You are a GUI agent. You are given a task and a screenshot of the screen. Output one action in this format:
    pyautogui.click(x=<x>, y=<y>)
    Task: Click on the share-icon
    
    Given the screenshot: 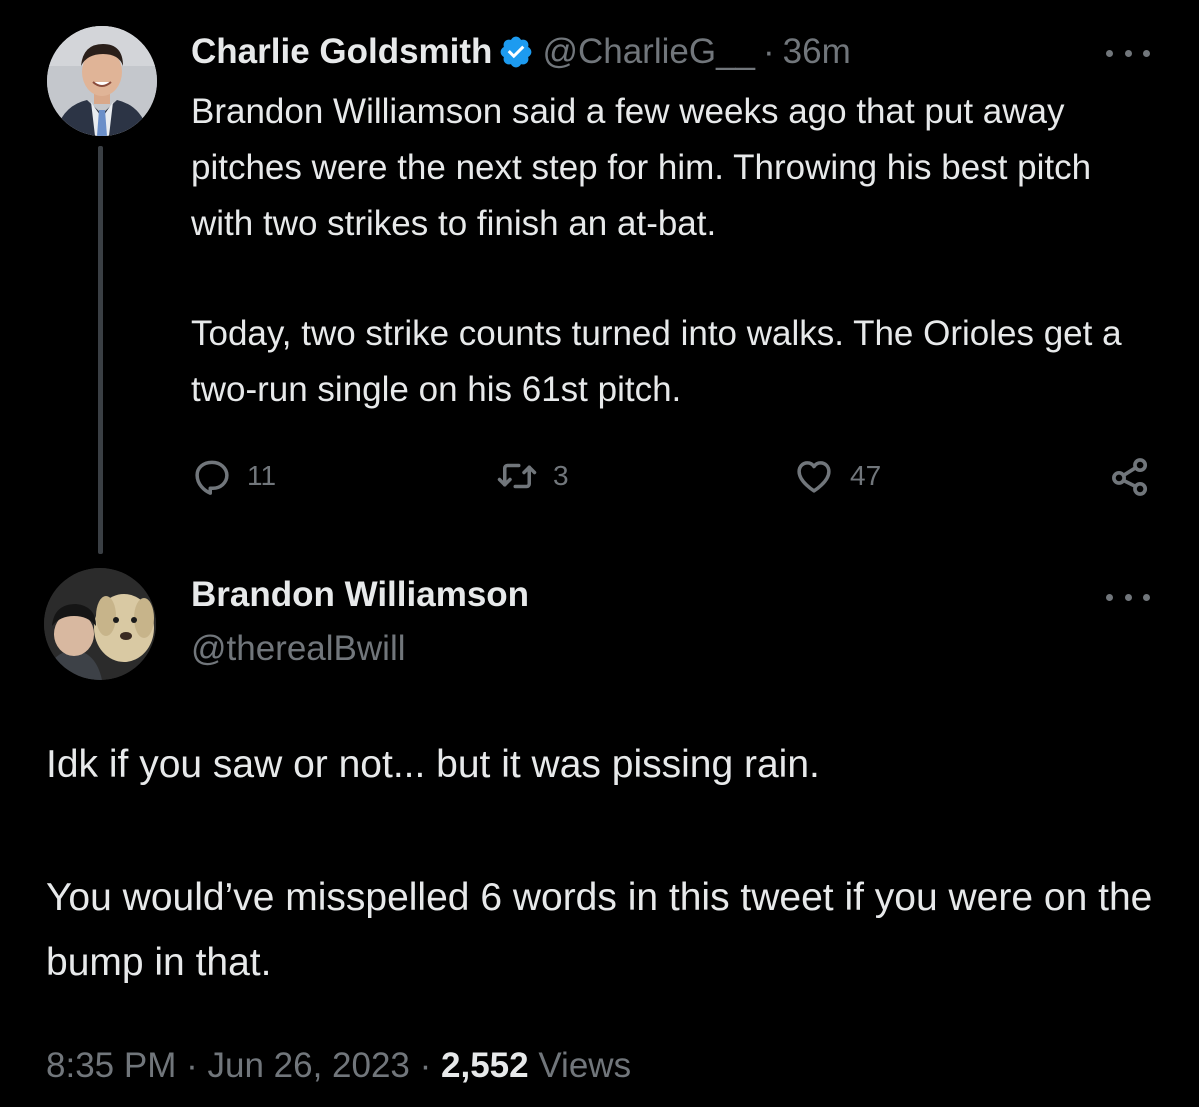 What is the action you would take?
    pyautogui.click(x=1130, y=477)
    